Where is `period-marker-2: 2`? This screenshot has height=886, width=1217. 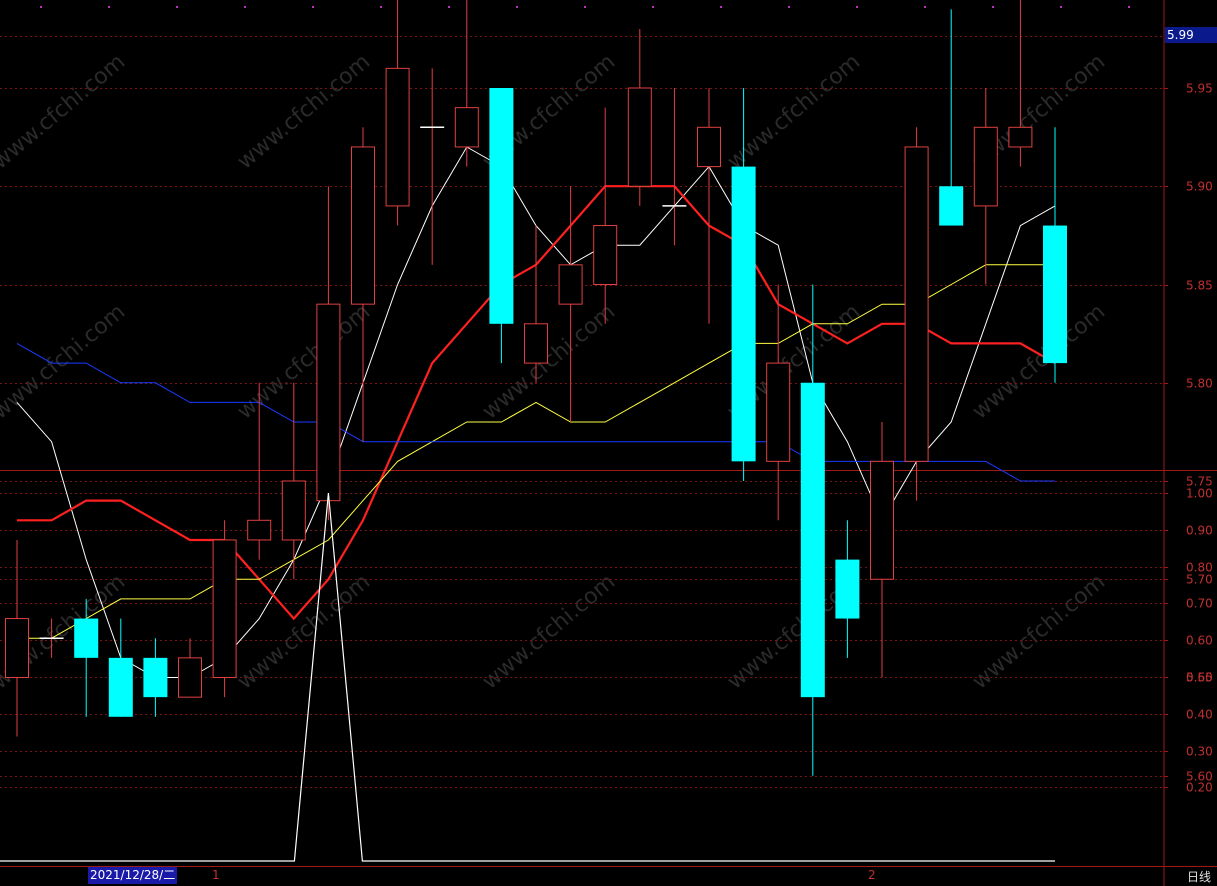
period-marker-2: 2 is located at coordinates (872, 875).